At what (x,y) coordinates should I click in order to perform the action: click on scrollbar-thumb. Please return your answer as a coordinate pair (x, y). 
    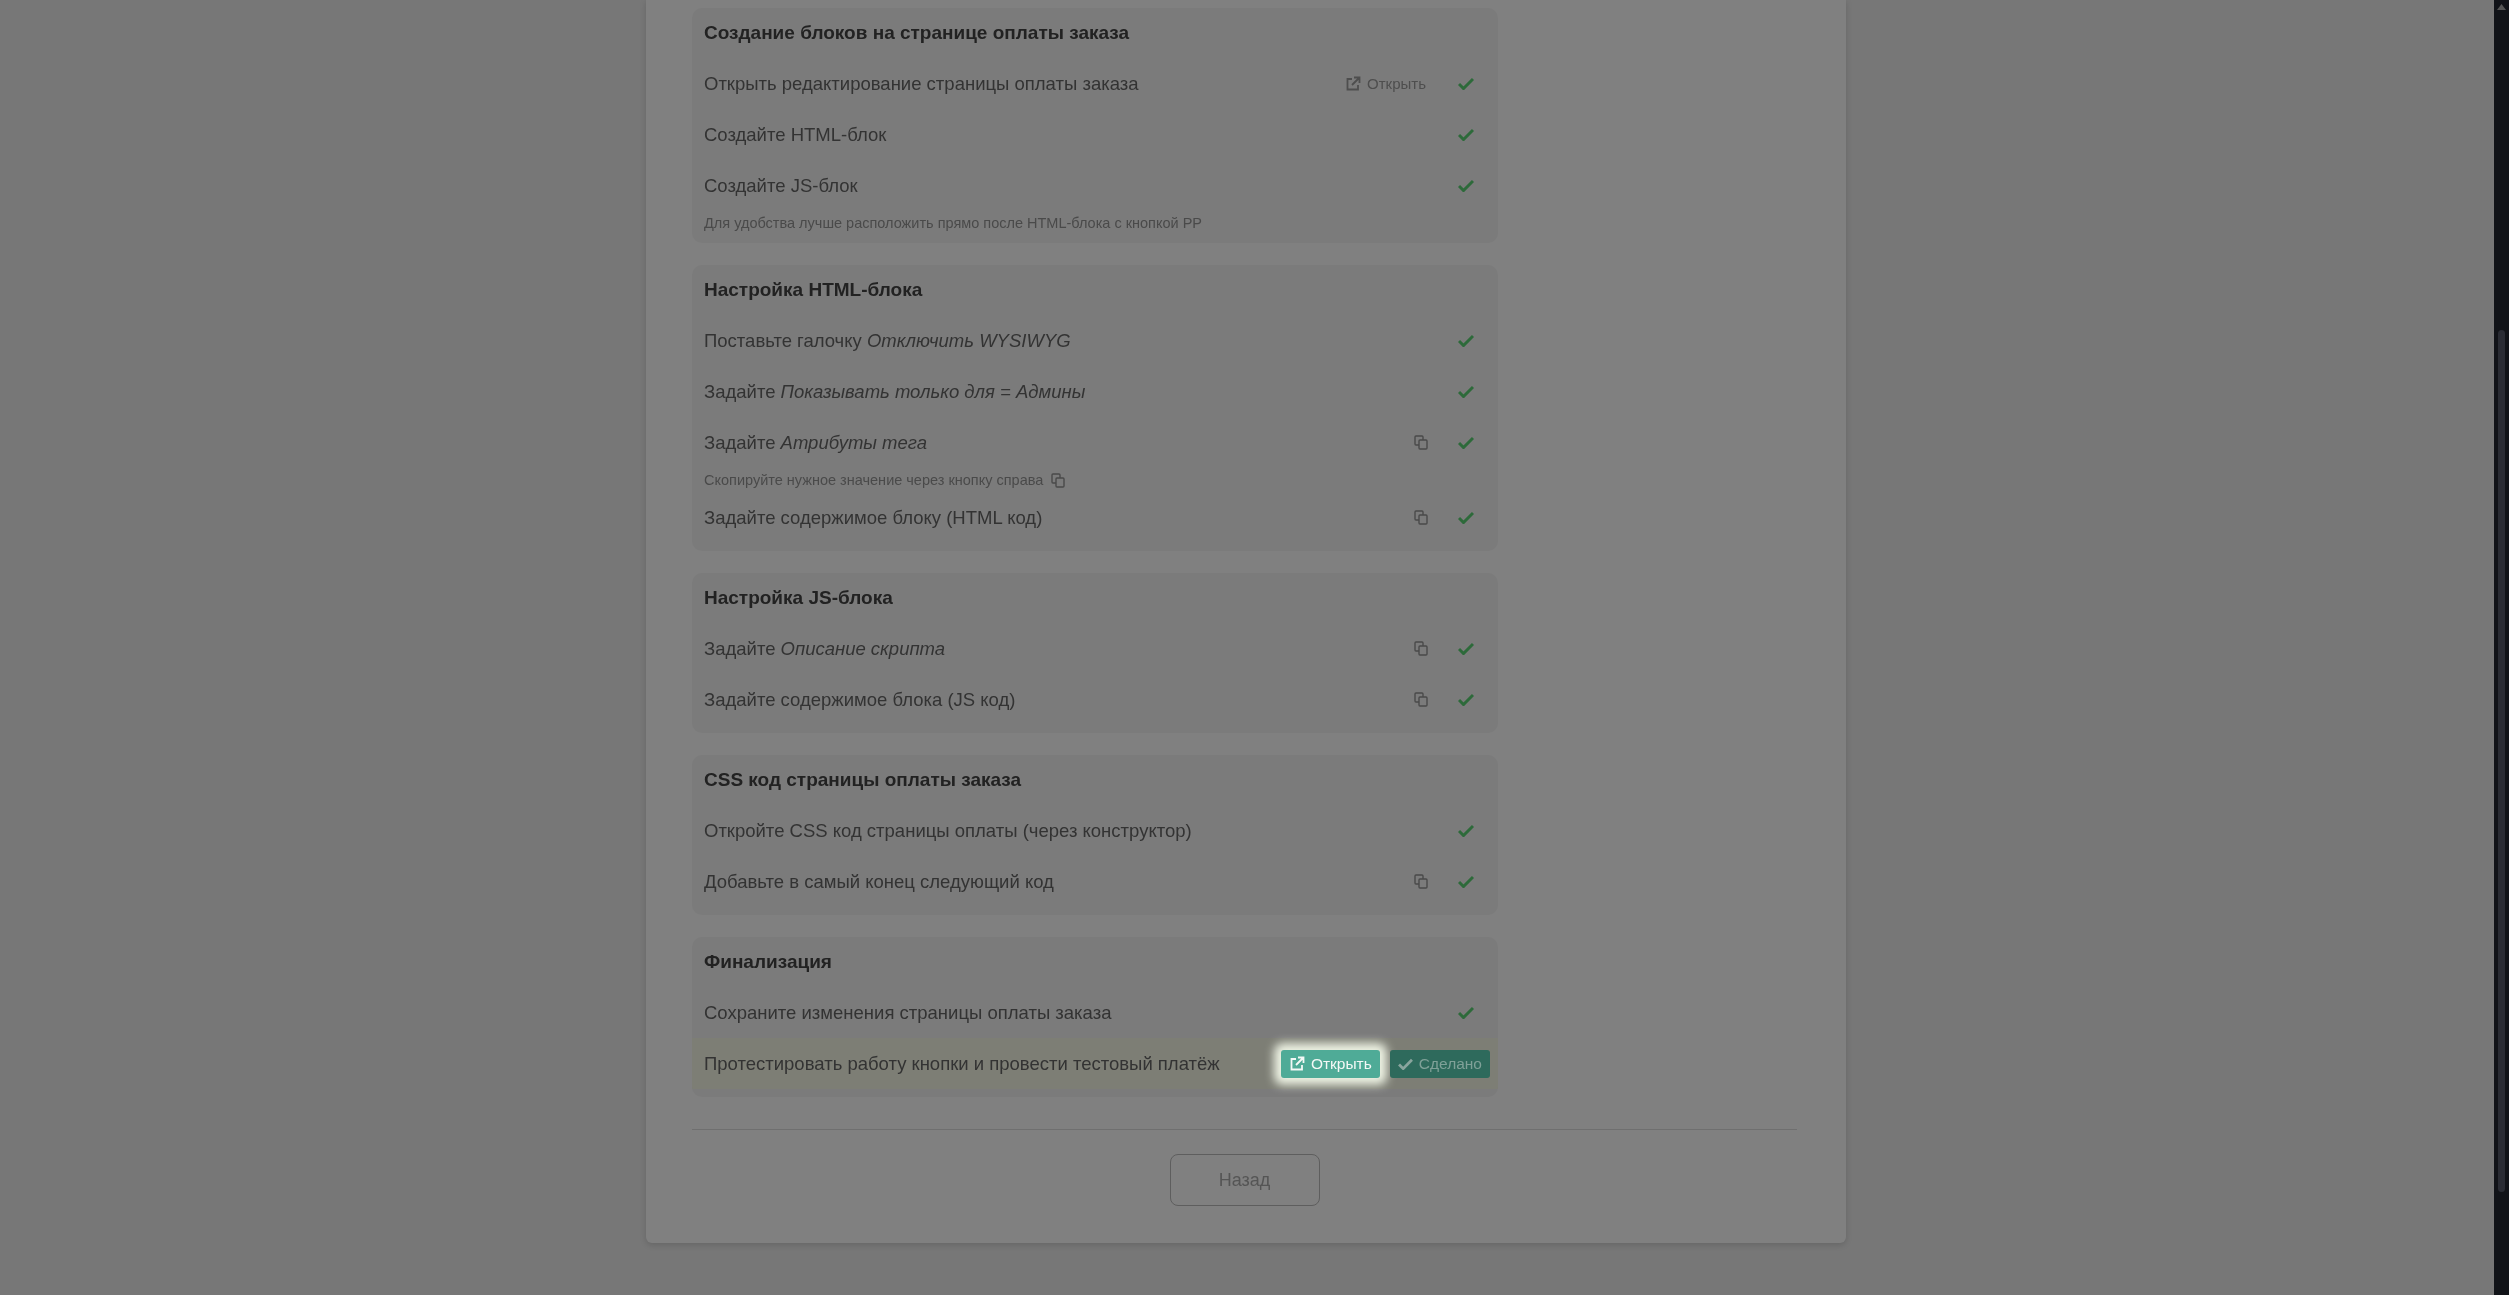
    Looking at the image, I should click on (2501, 761).